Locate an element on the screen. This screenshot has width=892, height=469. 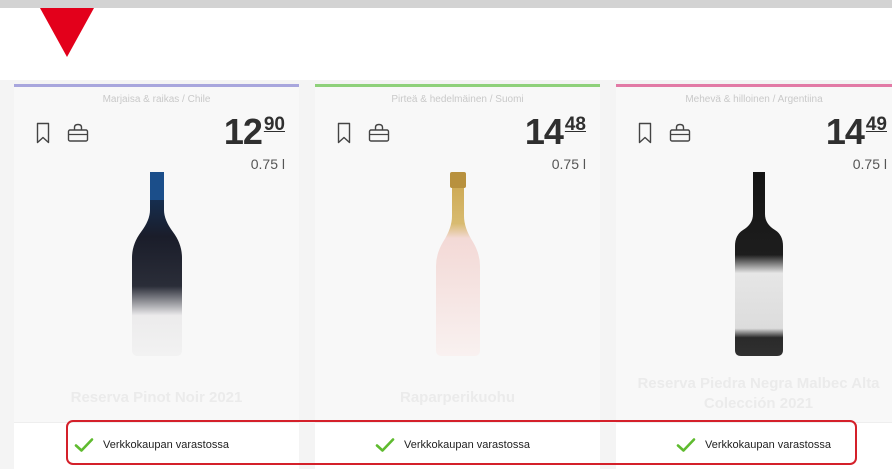
price: 14 48 is located at coordinates (555, 132).